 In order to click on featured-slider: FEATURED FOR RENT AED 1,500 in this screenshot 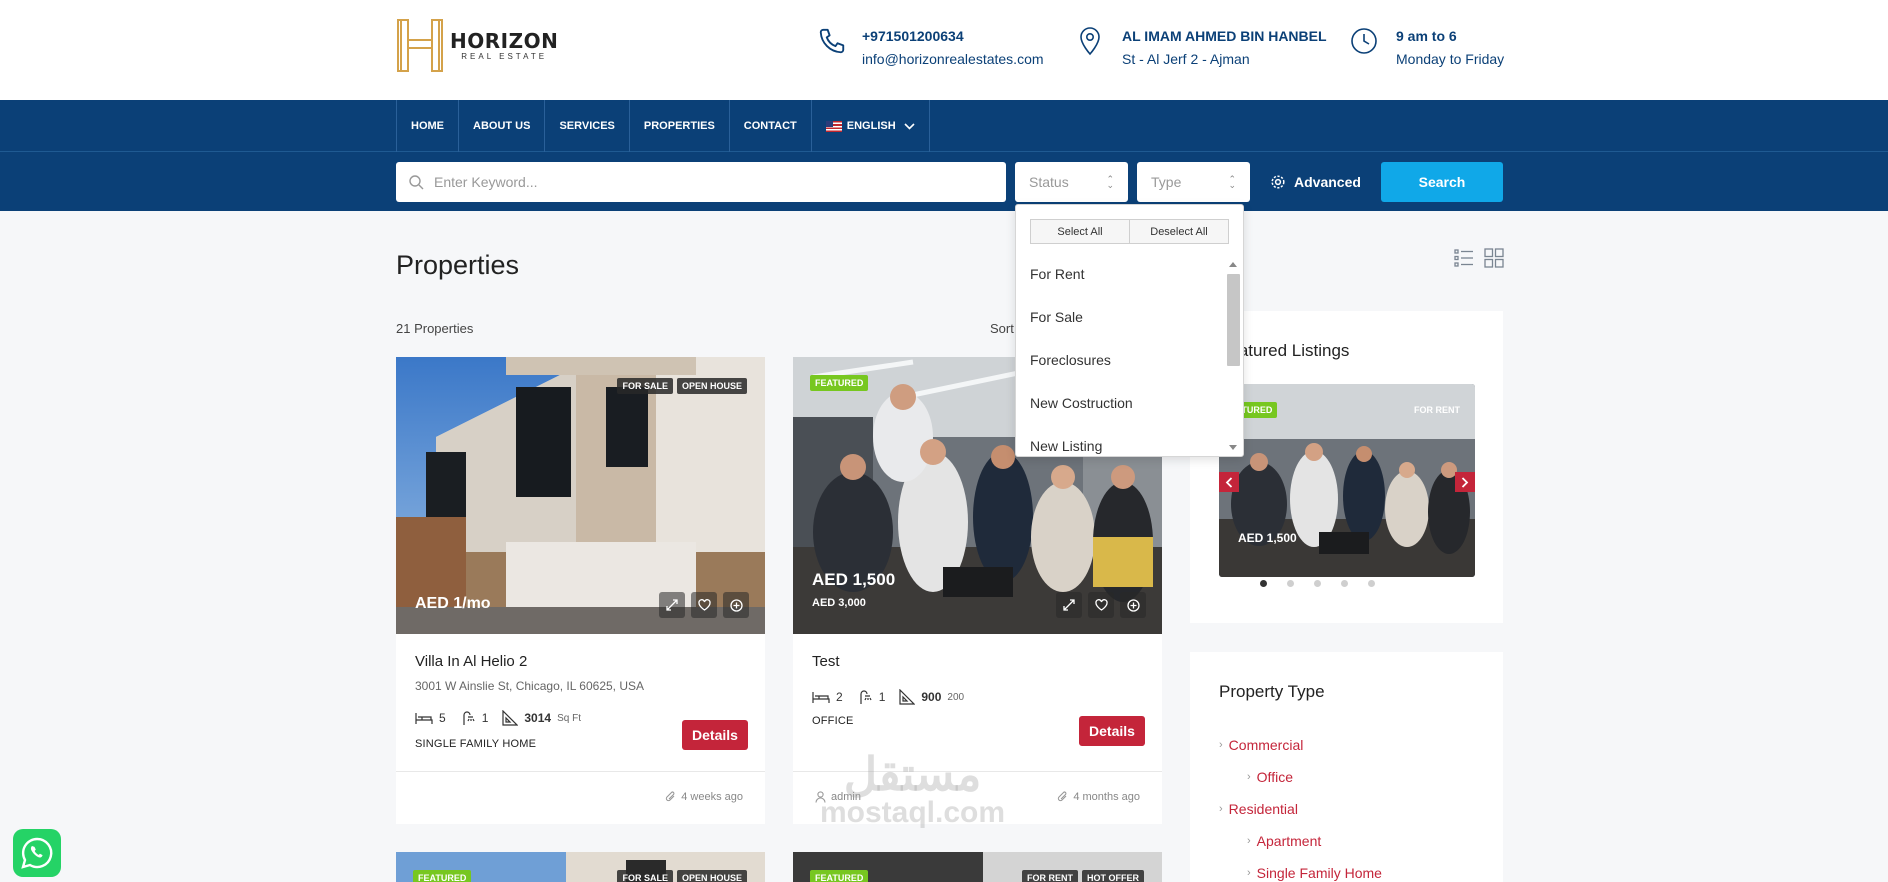, I will do `click(1347, 480)`.